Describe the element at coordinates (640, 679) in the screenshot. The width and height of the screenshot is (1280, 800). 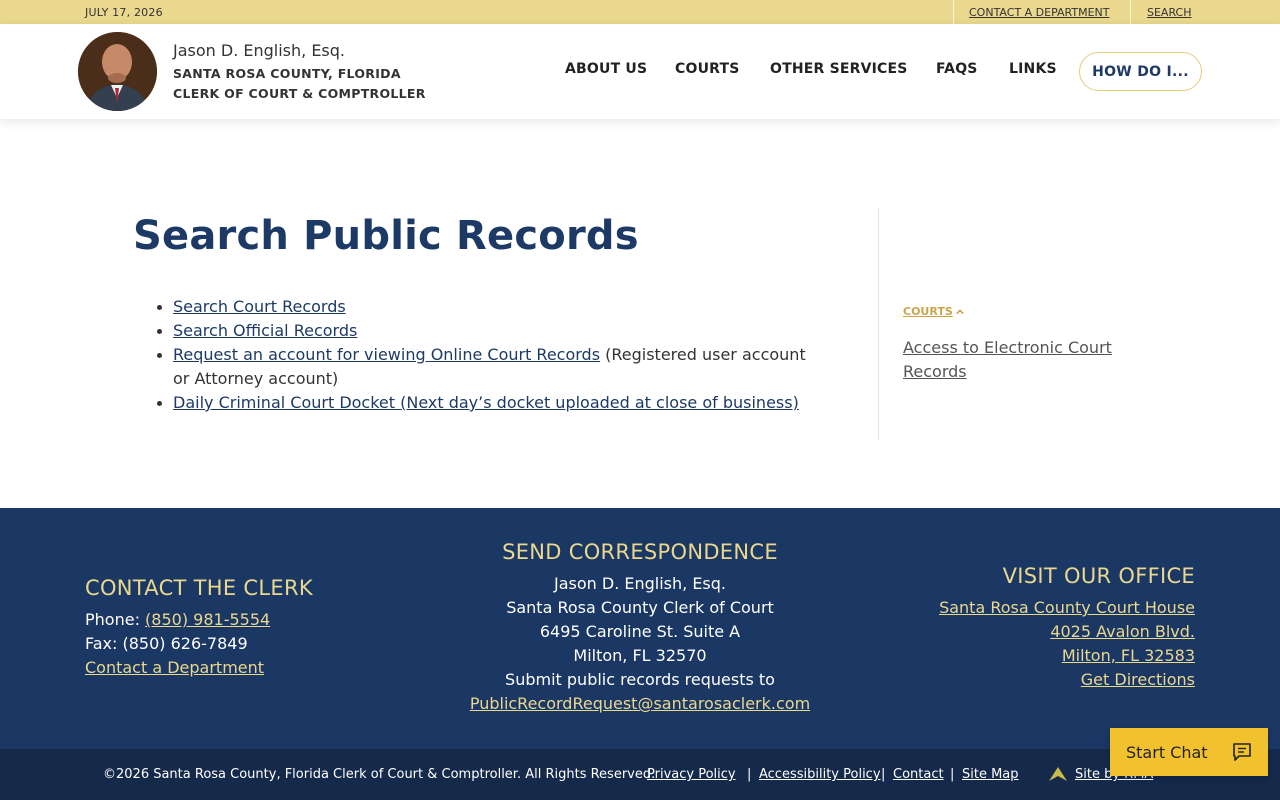
I see `correspondence-note: Submit public records requests to` at that location.